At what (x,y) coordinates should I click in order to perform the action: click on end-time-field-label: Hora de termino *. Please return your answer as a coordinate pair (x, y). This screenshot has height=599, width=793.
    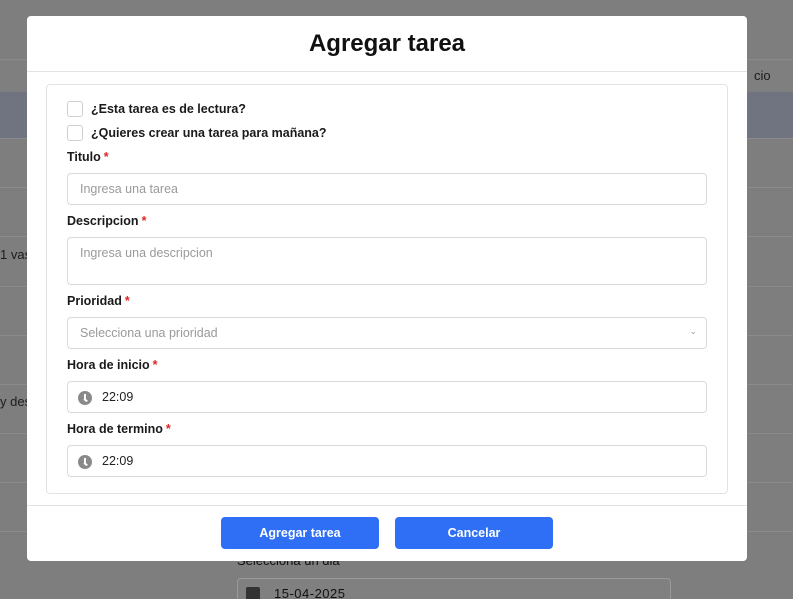
    Looking at the image, I should click on (119, 429).